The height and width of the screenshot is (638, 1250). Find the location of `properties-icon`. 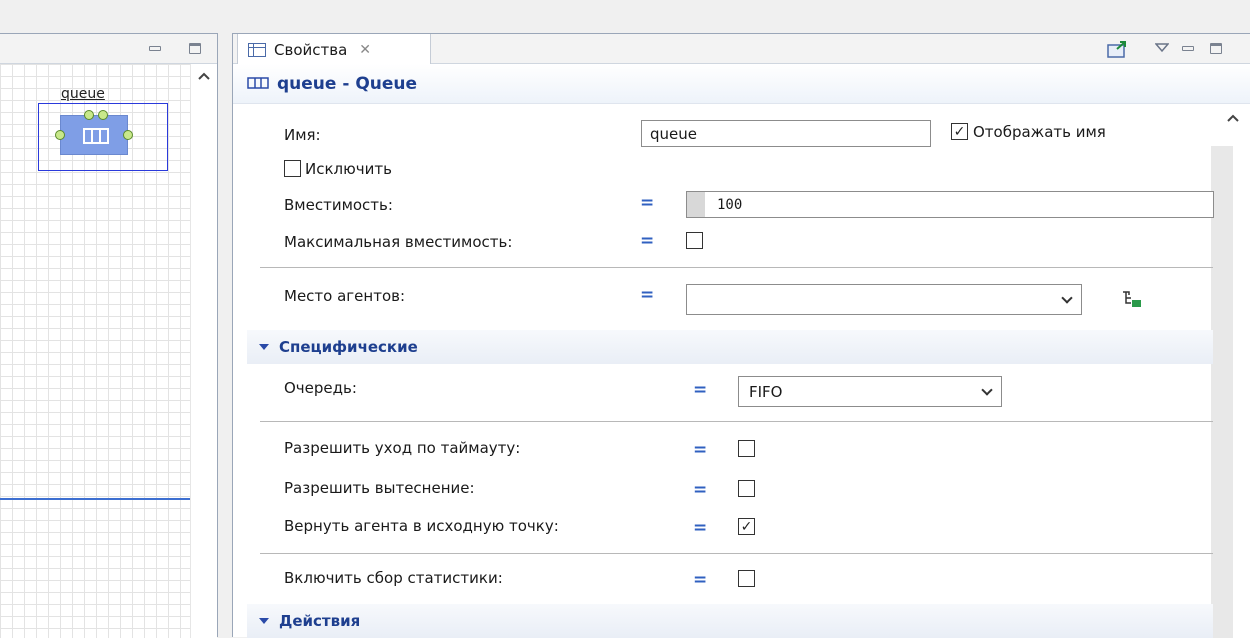

properties-icon is located at coordinates (257, 49).